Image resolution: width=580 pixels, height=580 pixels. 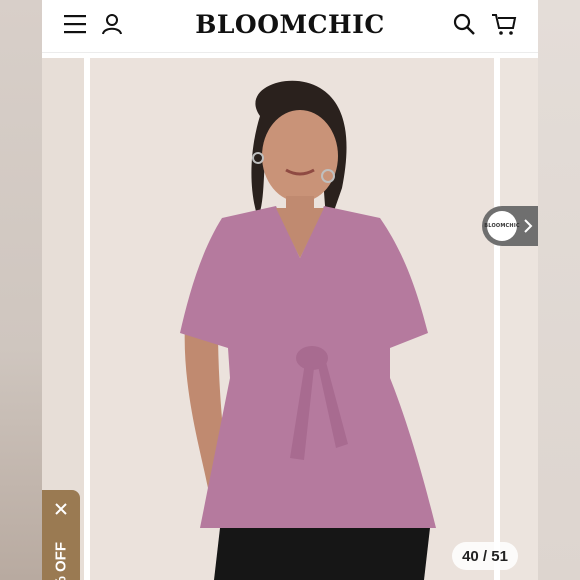 I want to click on blurred-right-backdrop, so click(x=559, y=290).